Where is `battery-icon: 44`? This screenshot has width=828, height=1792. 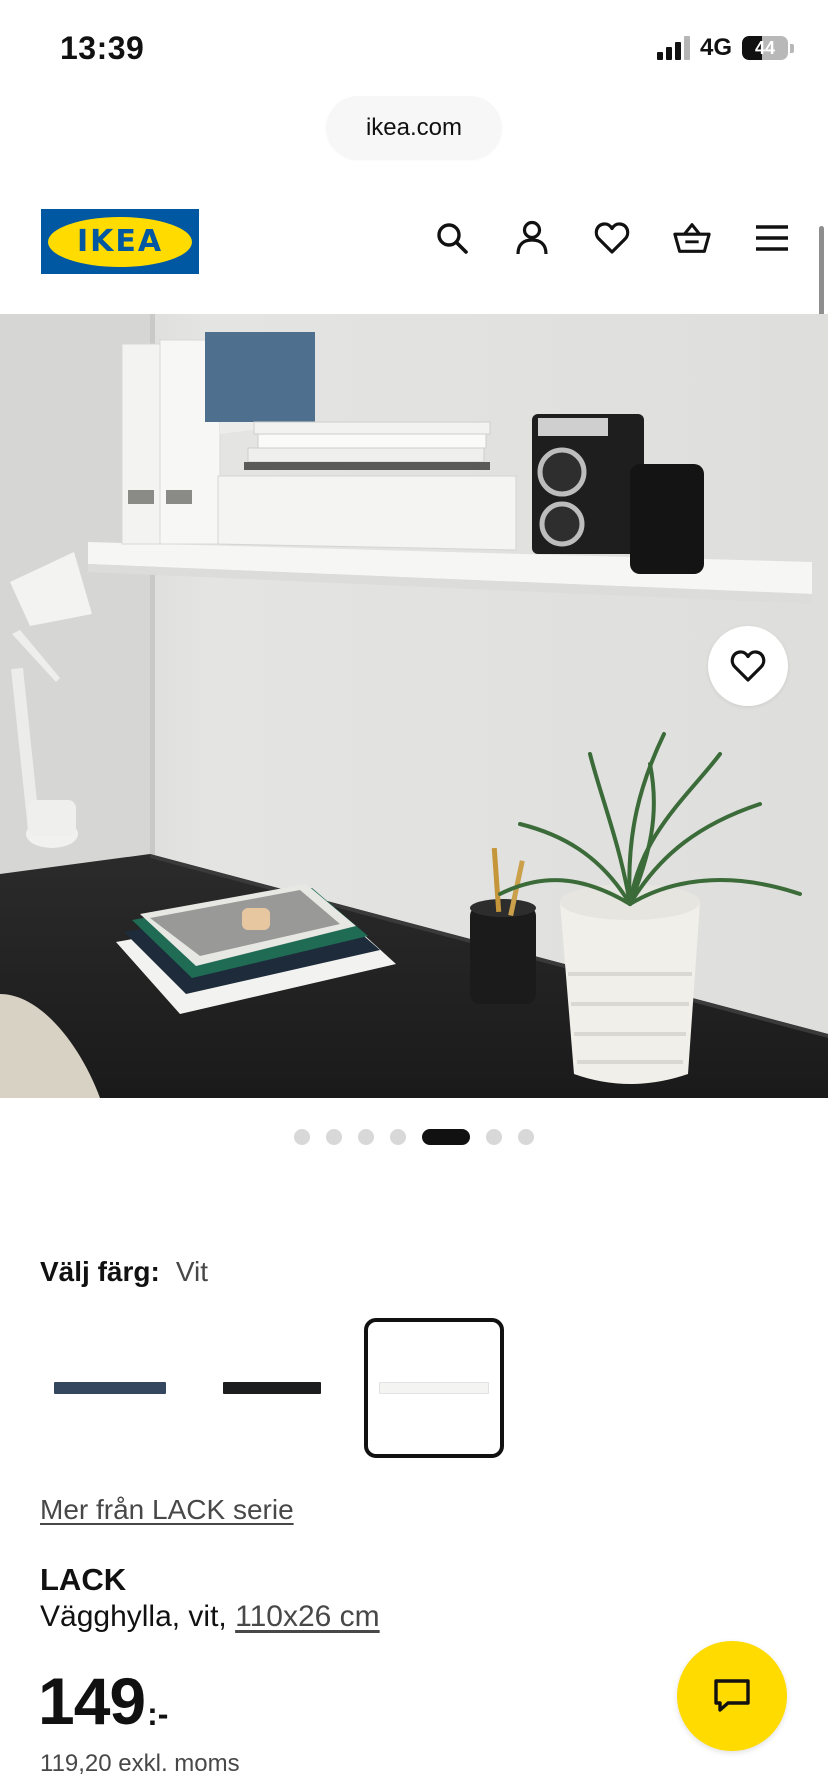
battery-icon: 44 is located at coordinates (765, 48).